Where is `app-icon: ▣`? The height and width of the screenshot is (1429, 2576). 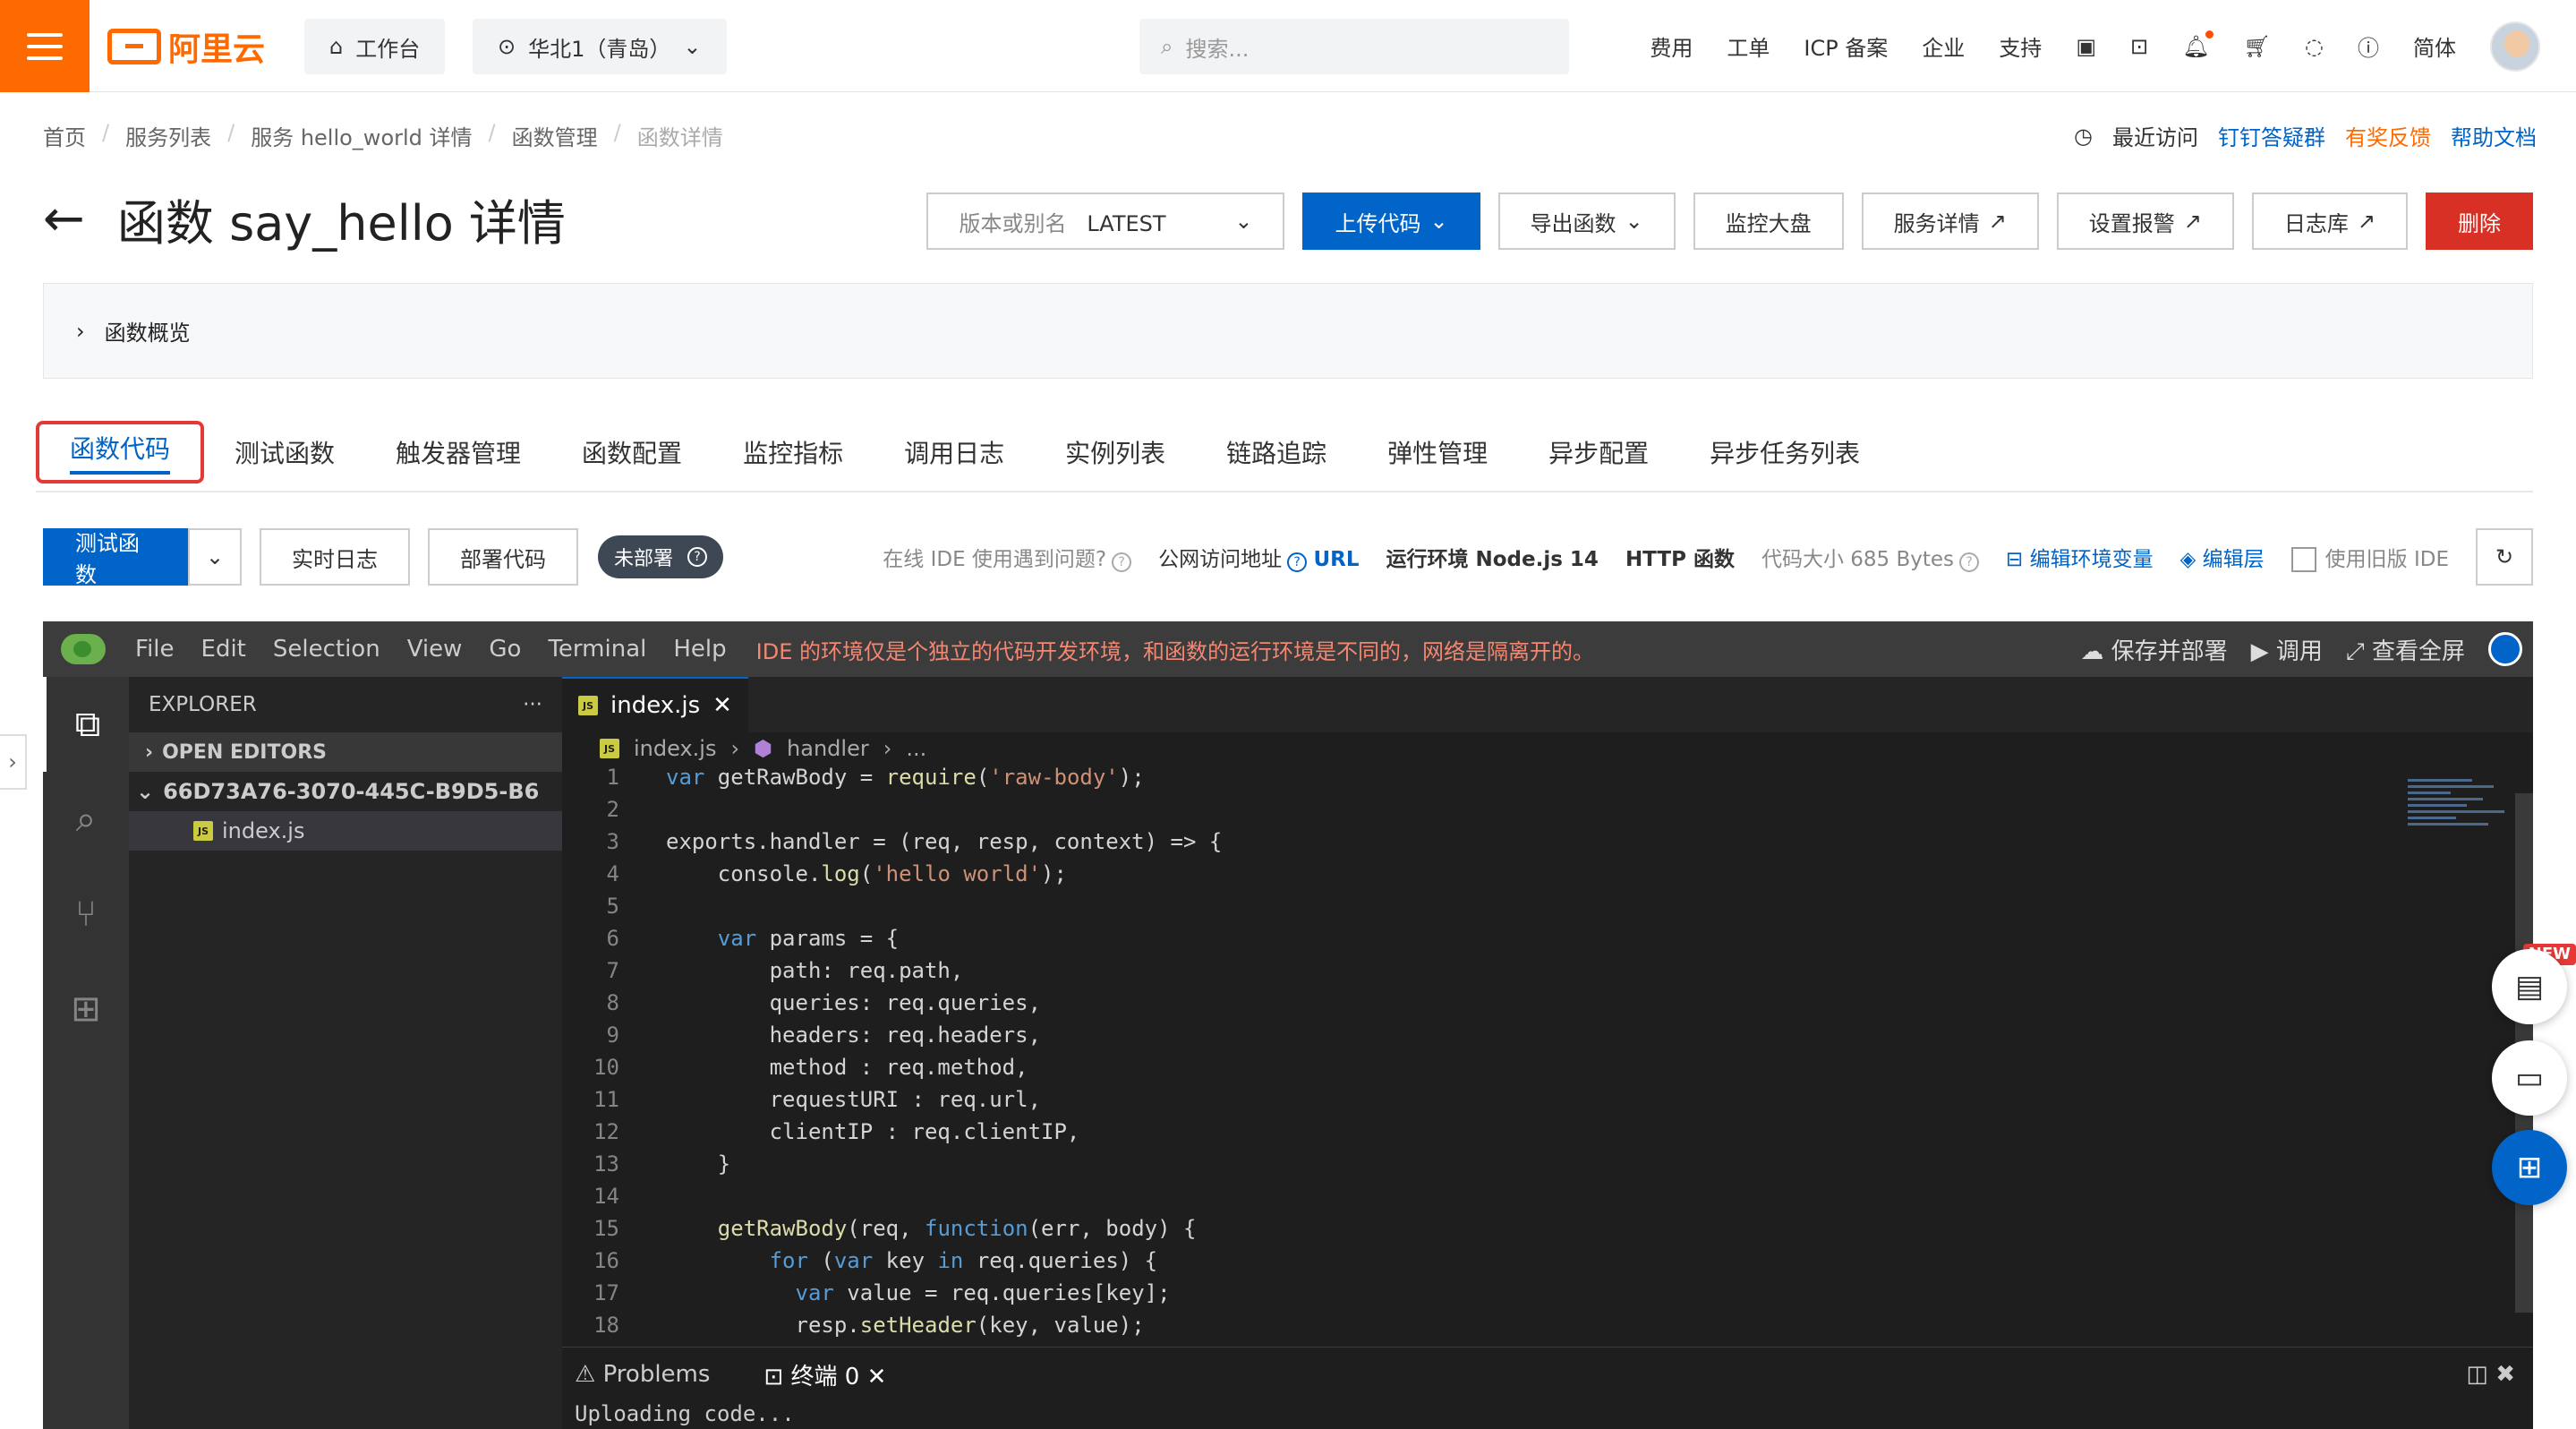
app-icon: ▣ is located at coordinates (2086, 46).